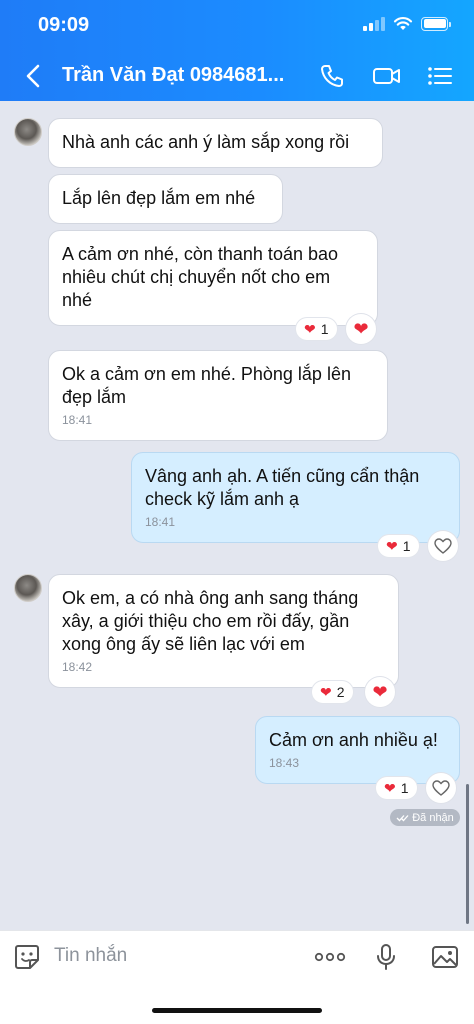 The image size is (474, 1024). I want to click on message-input: Tin nhắn, so click(174, 958).